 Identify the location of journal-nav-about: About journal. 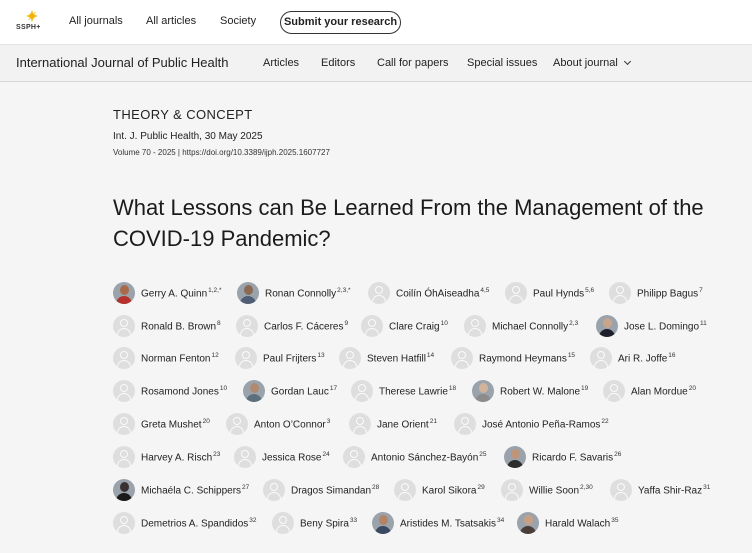
(592, 63).